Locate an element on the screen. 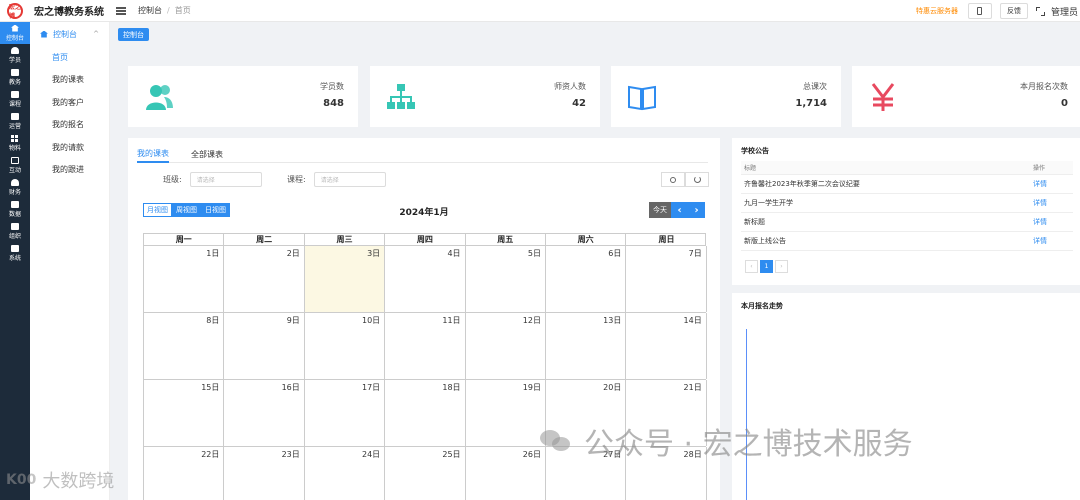 This screenshot has height=500, width=1080. day-number: 6日 is located at coordinates (615, 253).